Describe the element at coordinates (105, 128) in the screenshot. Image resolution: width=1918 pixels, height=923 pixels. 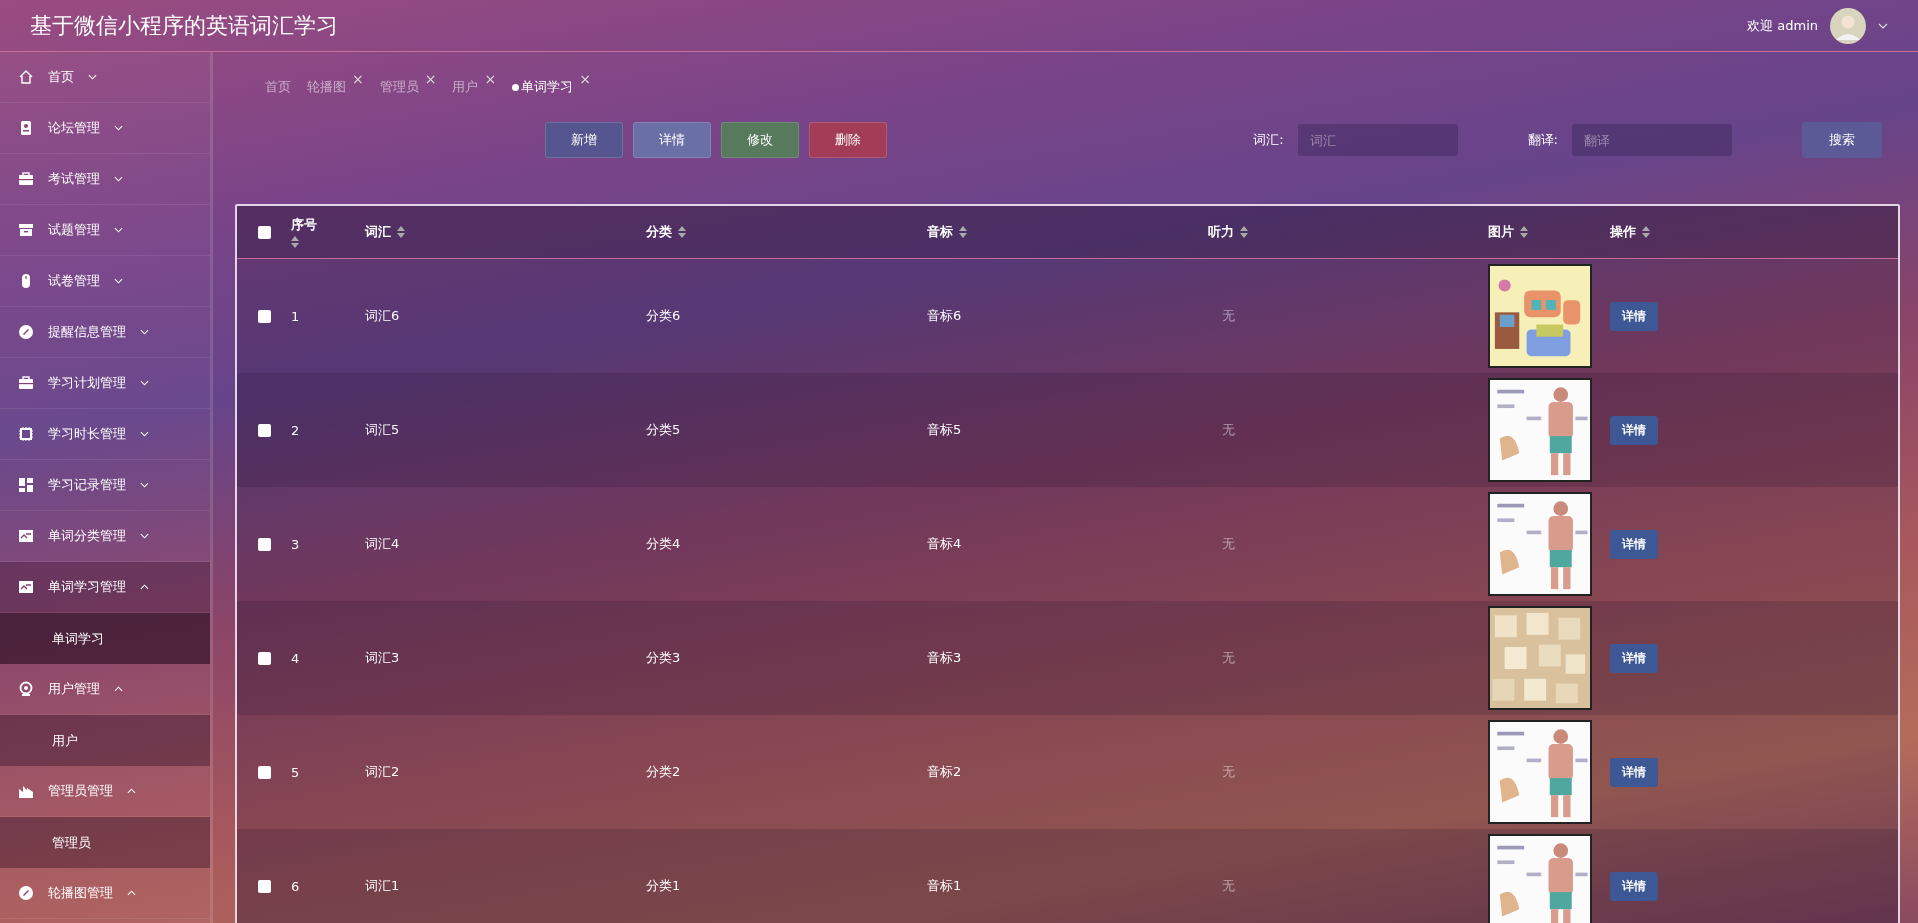
I see `menu-item: 论坛管理` at that location.